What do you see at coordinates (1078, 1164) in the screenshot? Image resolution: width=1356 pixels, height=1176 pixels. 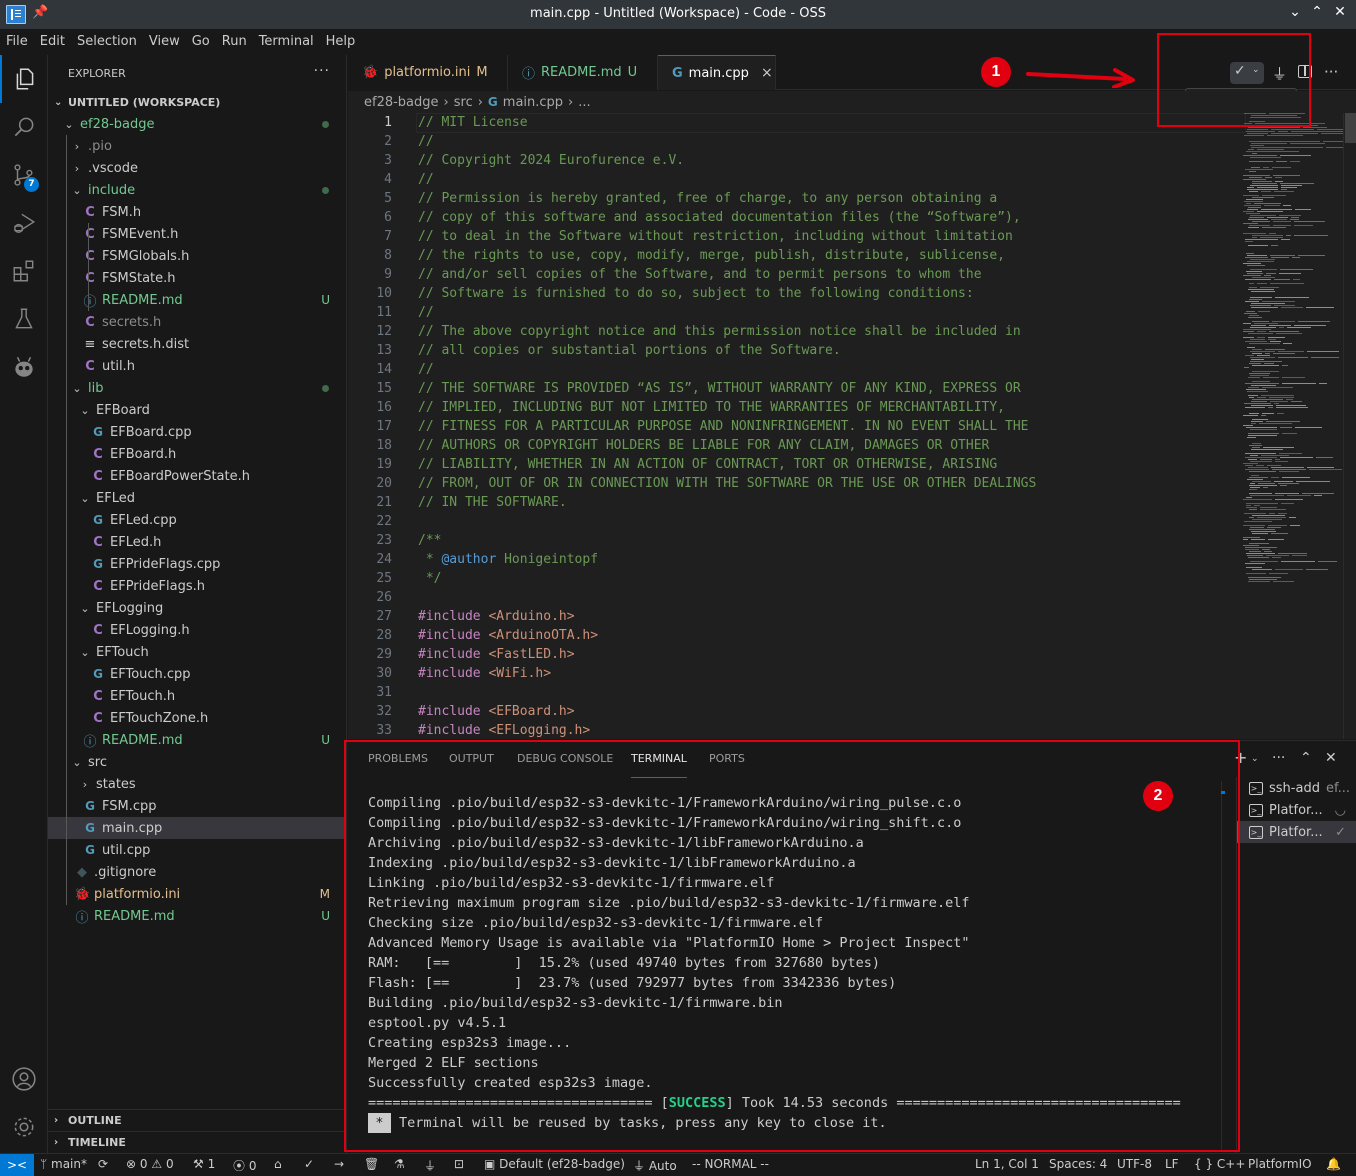 I see `indentation: Spaces: 4` at bounding box center [1078, 1164].